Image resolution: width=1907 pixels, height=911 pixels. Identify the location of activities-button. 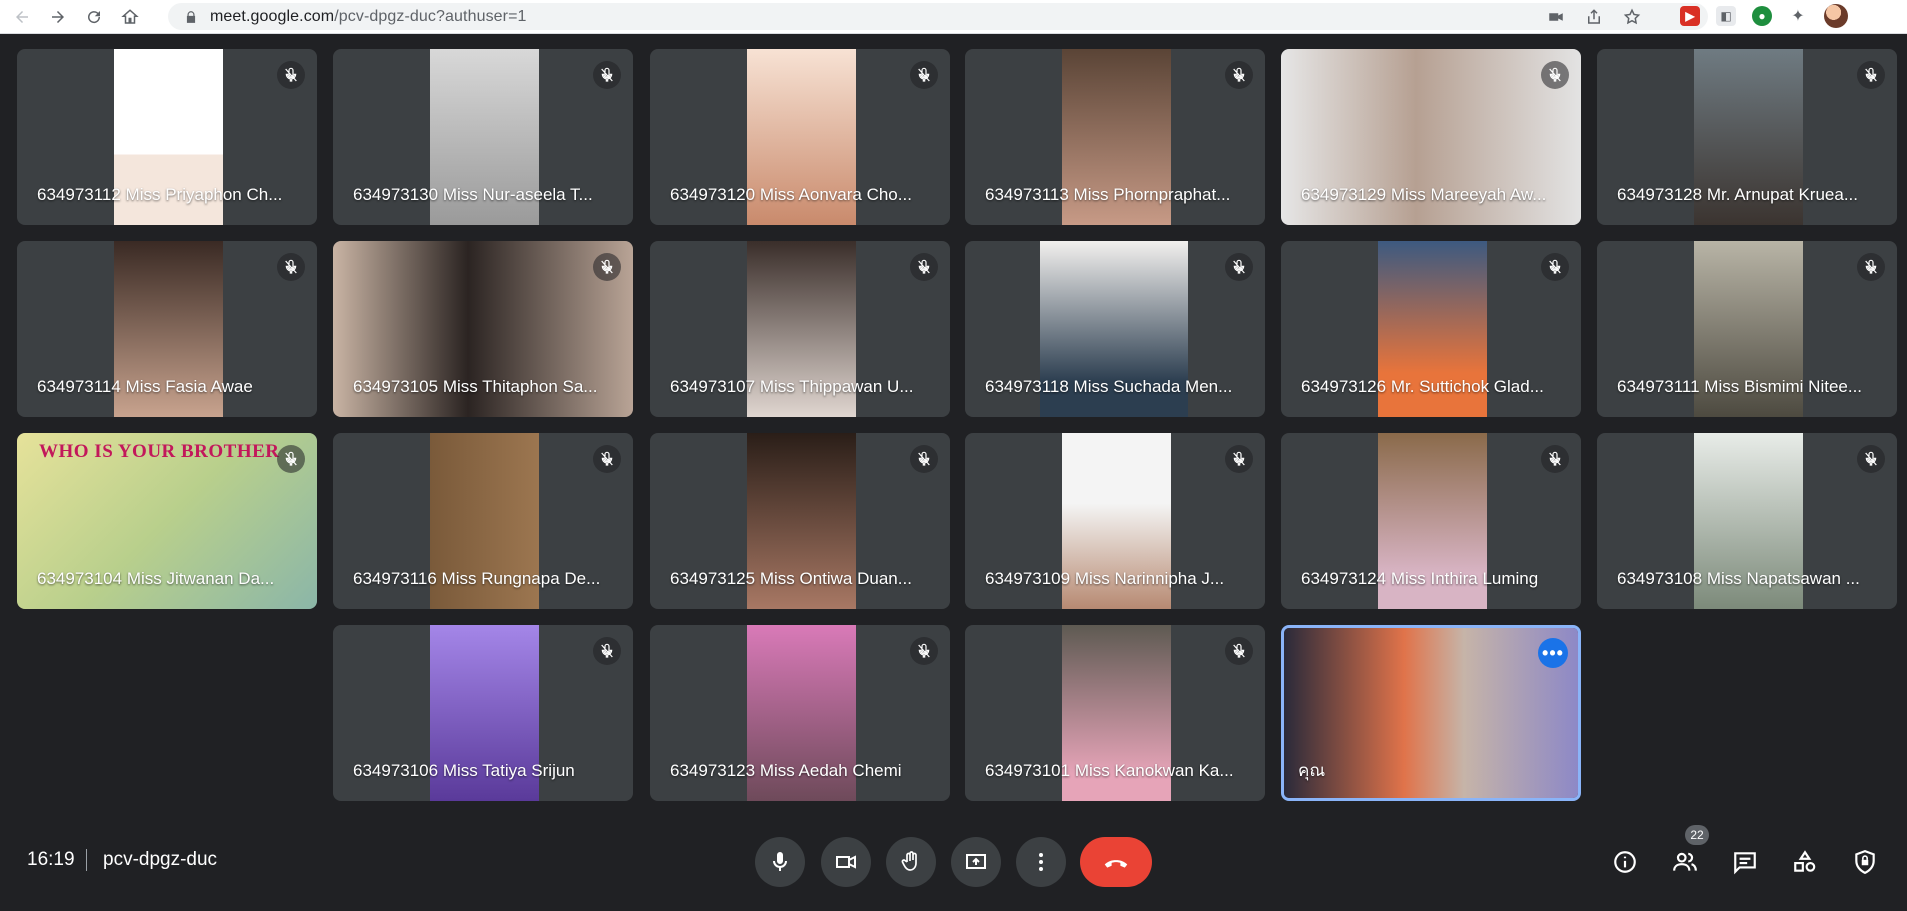
(1805, 862).